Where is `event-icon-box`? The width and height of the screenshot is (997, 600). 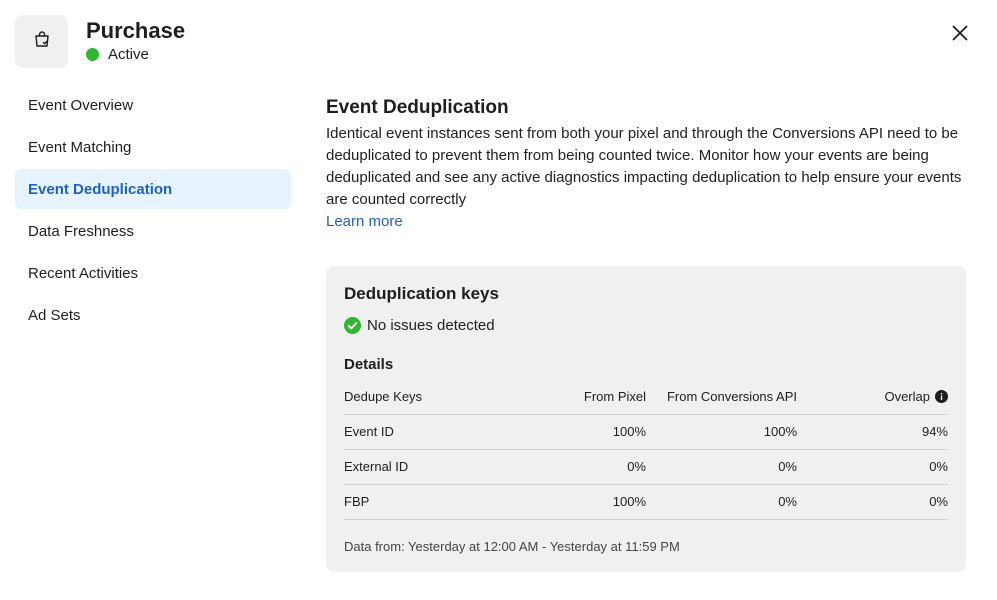
event-icon-box is located at coordinates (41, 41).